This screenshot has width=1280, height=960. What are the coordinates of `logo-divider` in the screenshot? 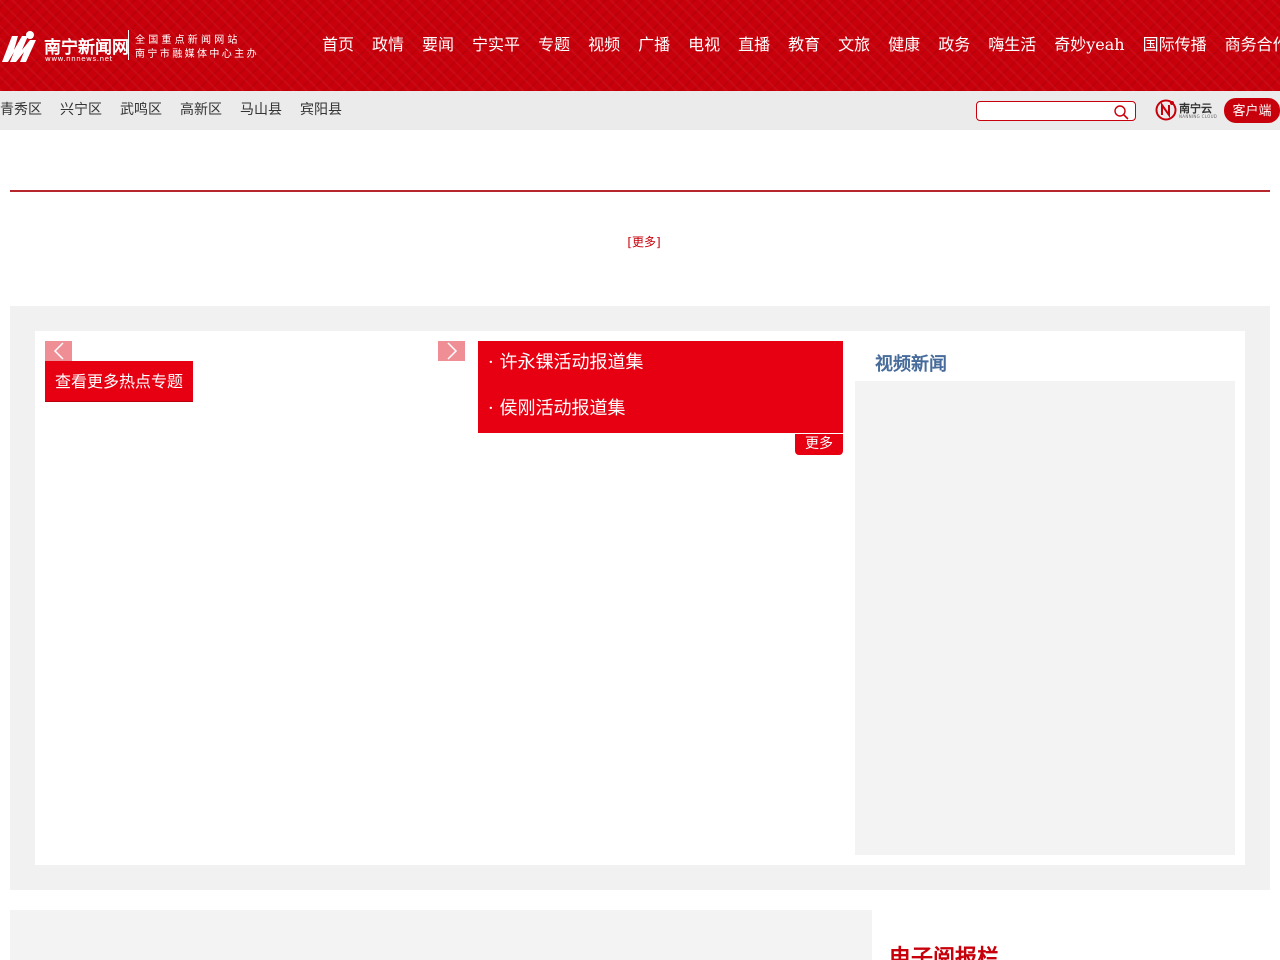 It's located at (128, 45).